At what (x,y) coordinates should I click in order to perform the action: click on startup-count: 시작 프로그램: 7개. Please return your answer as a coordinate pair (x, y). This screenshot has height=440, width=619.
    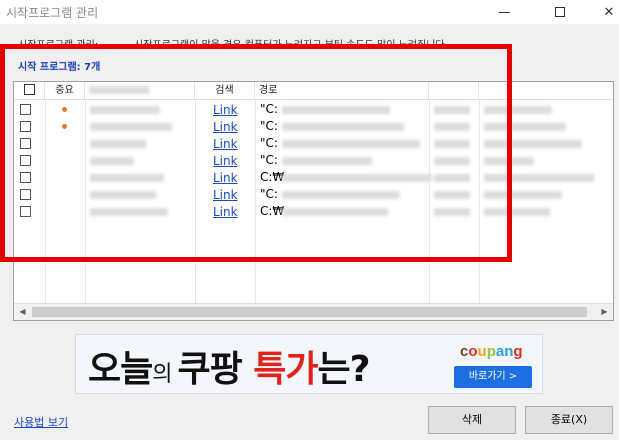
    Looking at the image, I should click on (59, 67).